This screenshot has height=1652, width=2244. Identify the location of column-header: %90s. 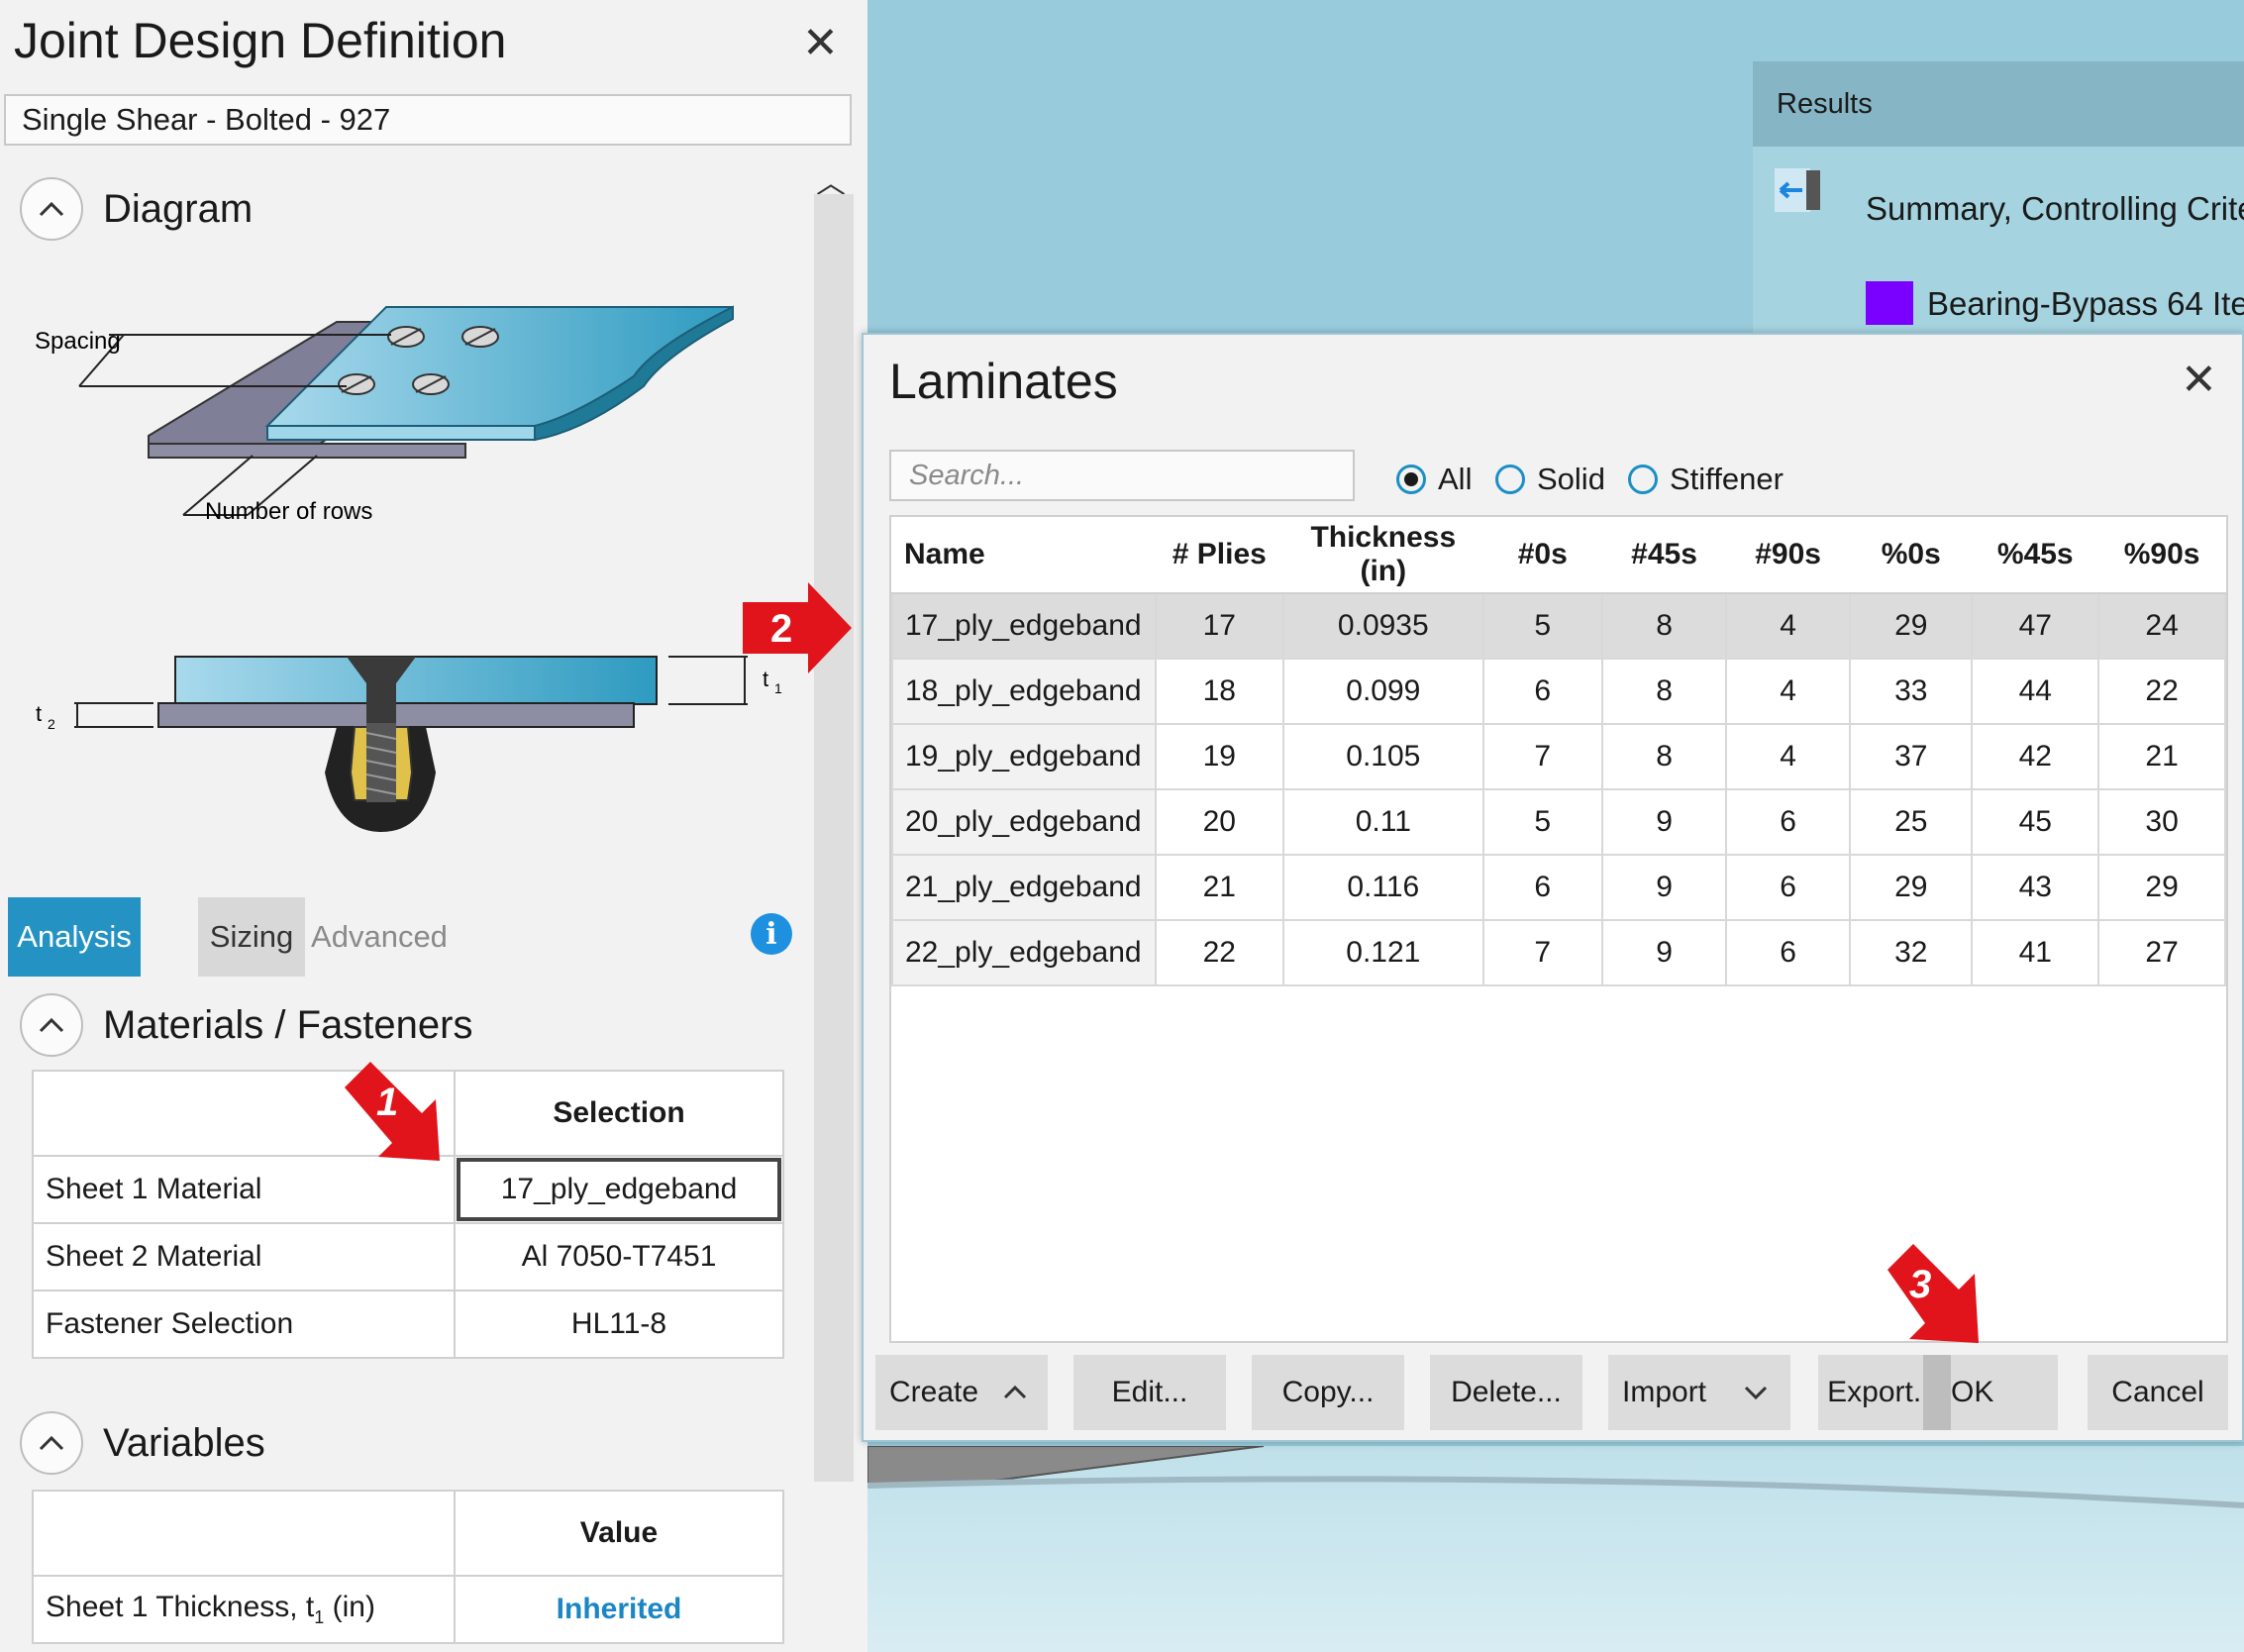
(2161, 555).